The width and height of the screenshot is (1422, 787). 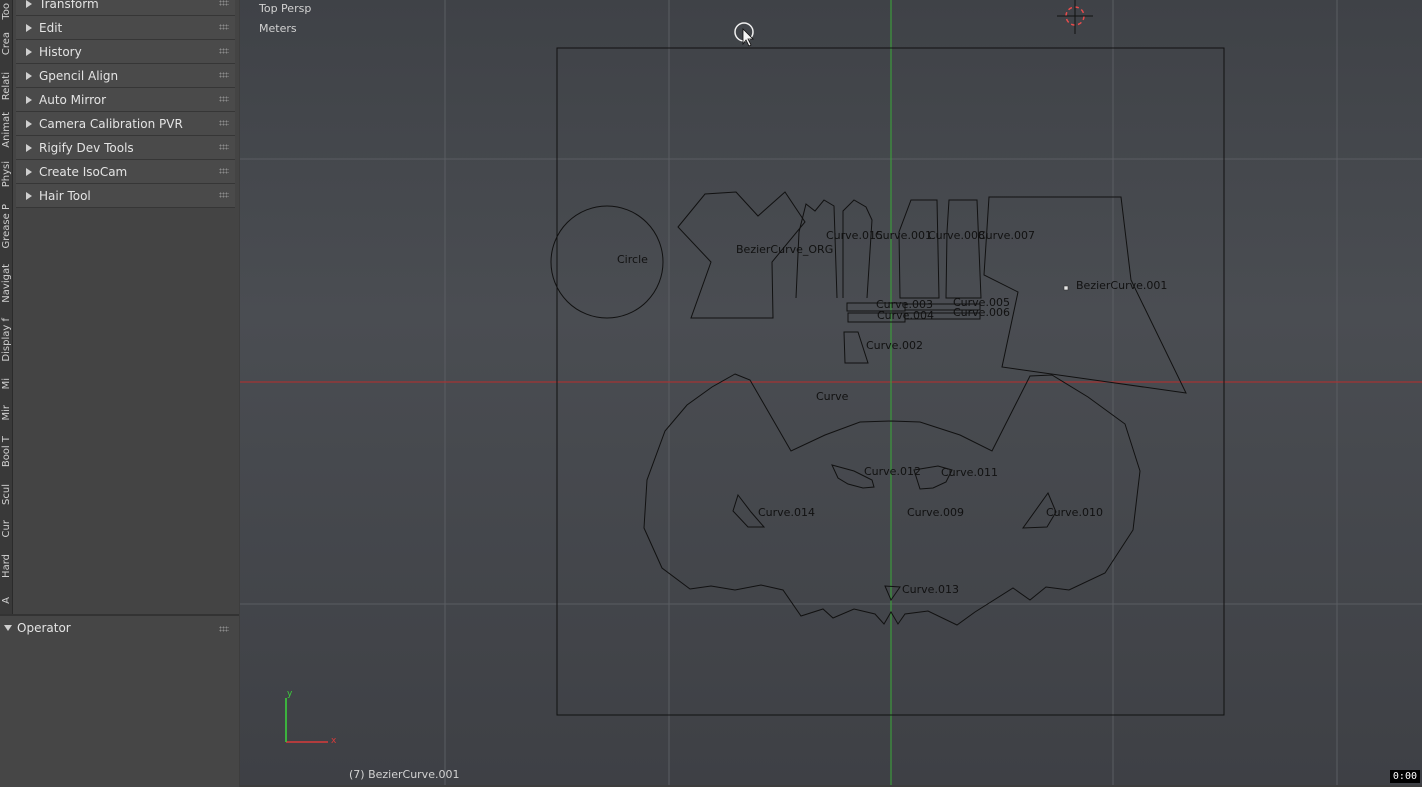 What do you see at coordinates (125, 148) in the screenshot?
I see `panel-rigify-dev-tools: Rigify Dev Tools` at bounding box center [125, 148].